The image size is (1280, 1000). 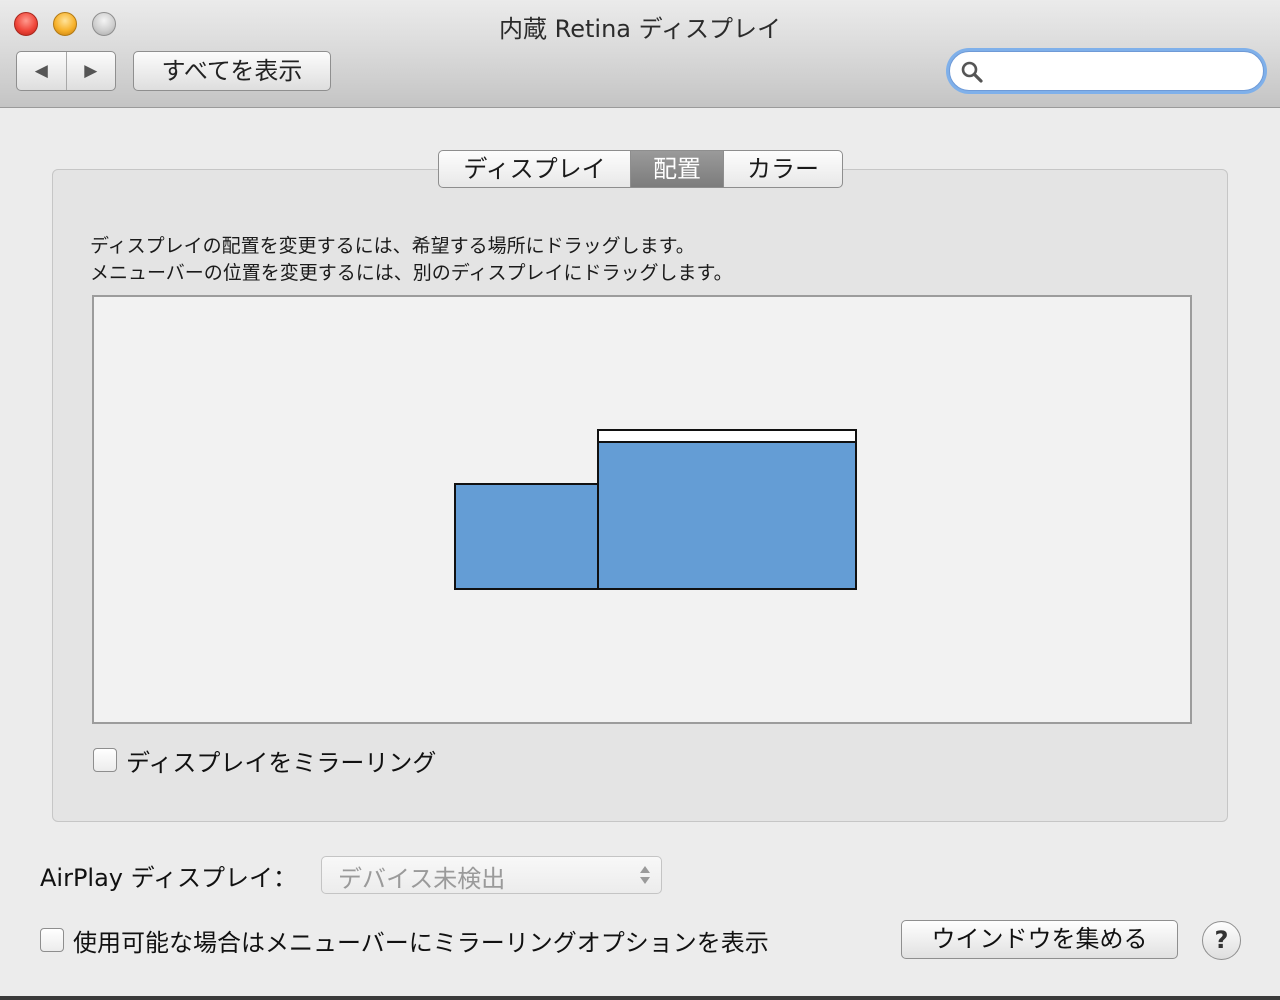 I want to click on arrangement-instruction-line-1: ディスプレイの配置を変更するには、希望する場所にドラッグします。, so click(x=392, y=246).